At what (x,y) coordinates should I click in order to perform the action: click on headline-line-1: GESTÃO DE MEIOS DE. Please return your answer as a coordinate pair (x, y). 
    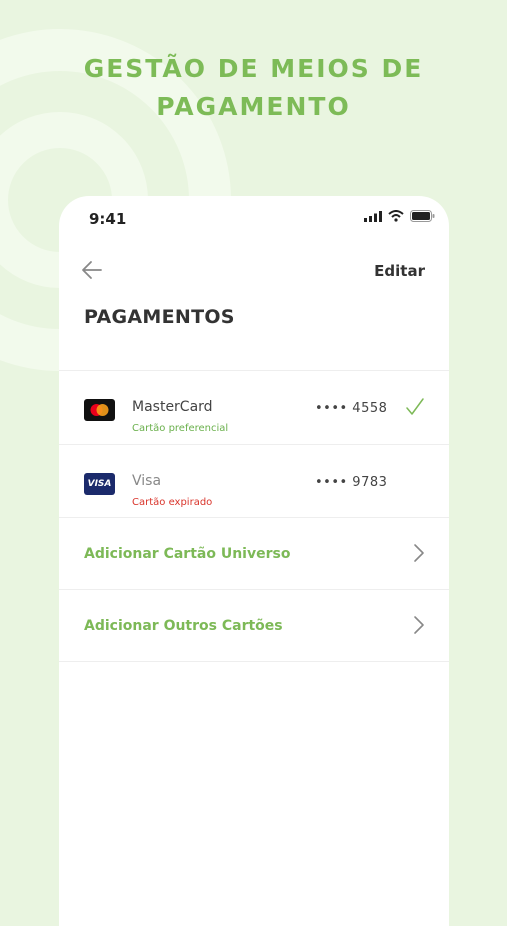
    Looking at the image, I should click on (253, 68).